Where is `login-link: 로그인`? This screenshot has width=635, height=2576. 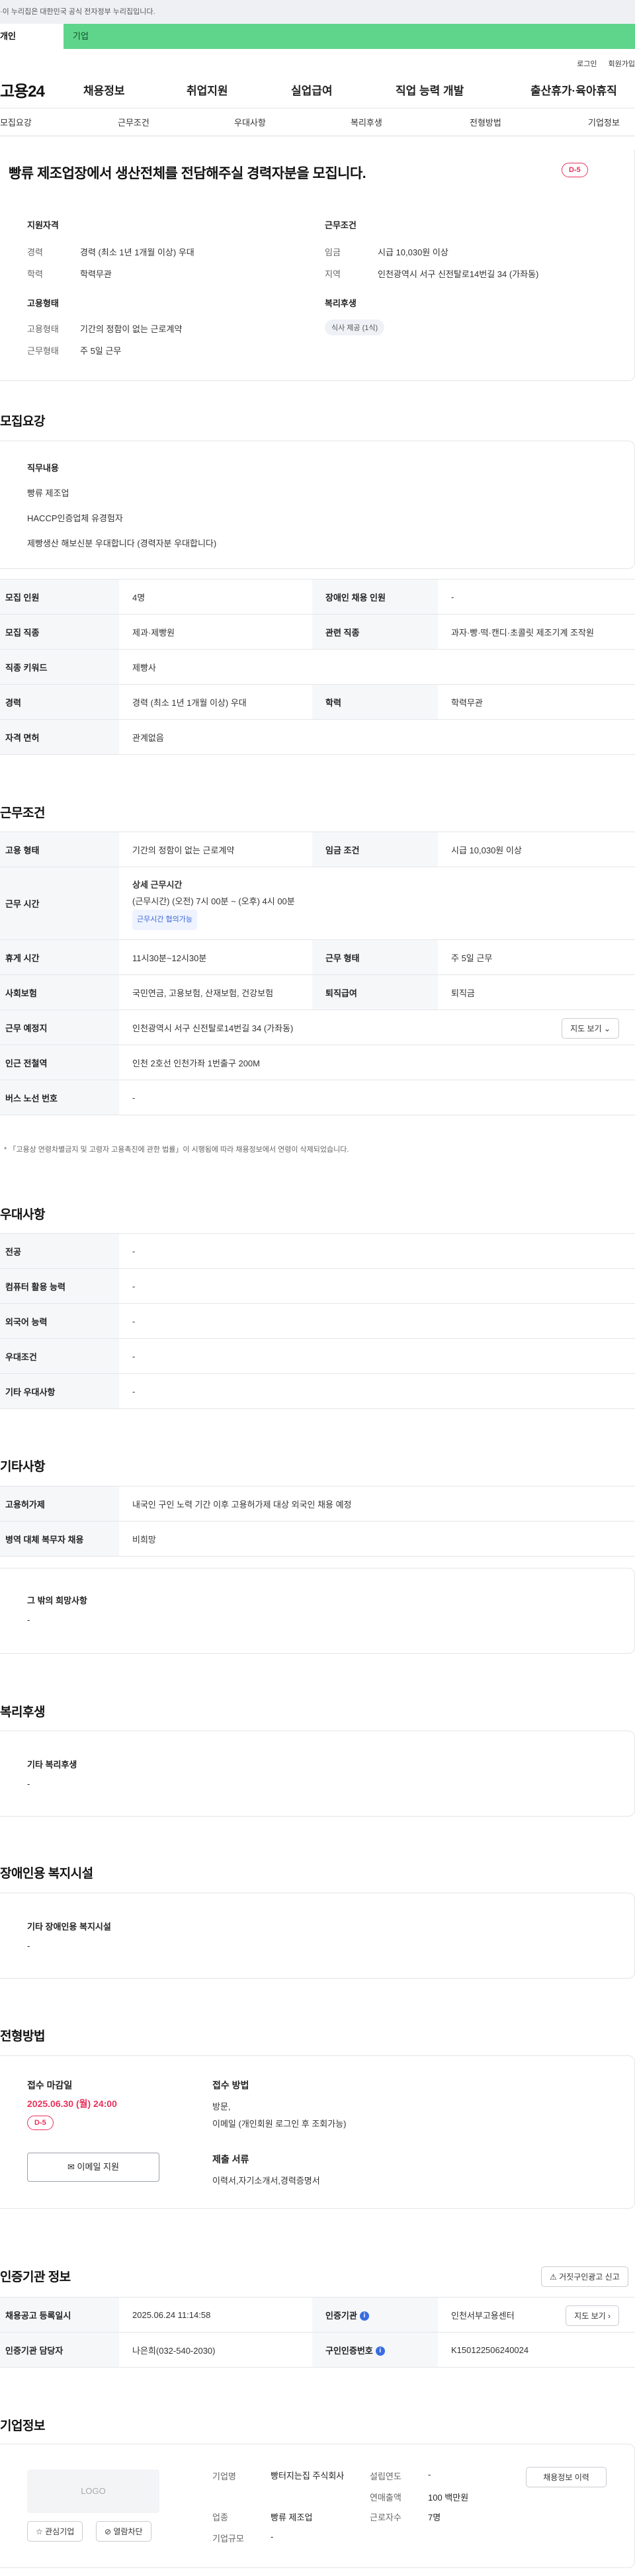 login-link: 로그인 is located at coordinates (587, 64).